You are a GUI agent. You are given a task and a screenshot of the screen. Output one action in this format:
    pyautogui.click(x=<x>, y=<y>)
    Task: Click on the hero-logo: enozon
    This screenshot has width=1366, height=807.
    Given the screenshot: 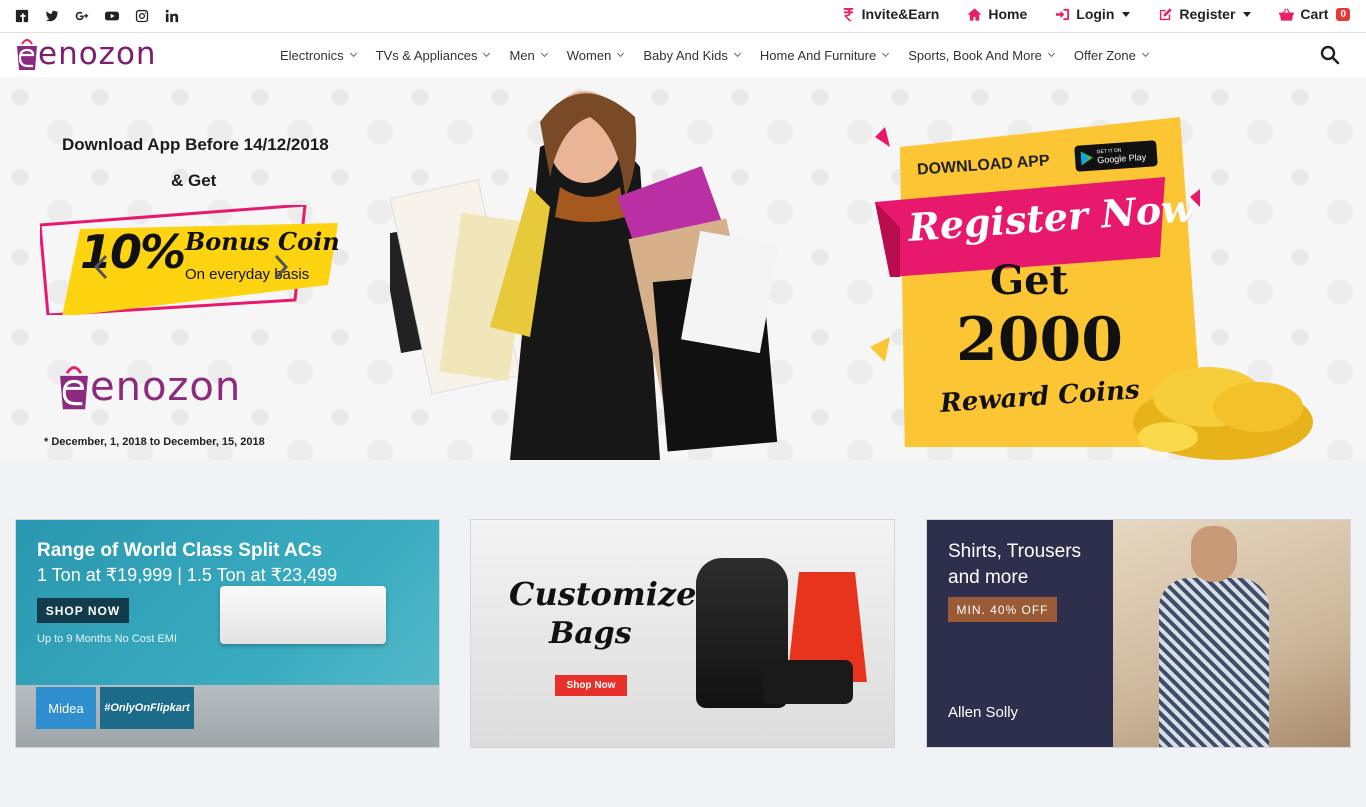 What is the action you would take?
    pyautogui.click(x=149, y=387)
    